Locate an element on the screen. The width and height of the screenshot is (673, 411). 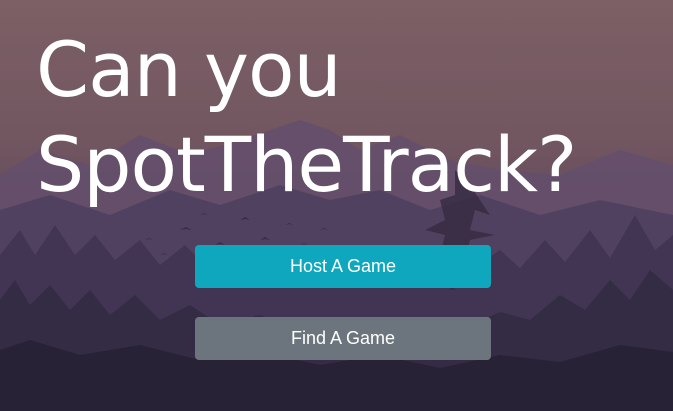
find-game-button: Find A Game is located at coordinates (343, 338).